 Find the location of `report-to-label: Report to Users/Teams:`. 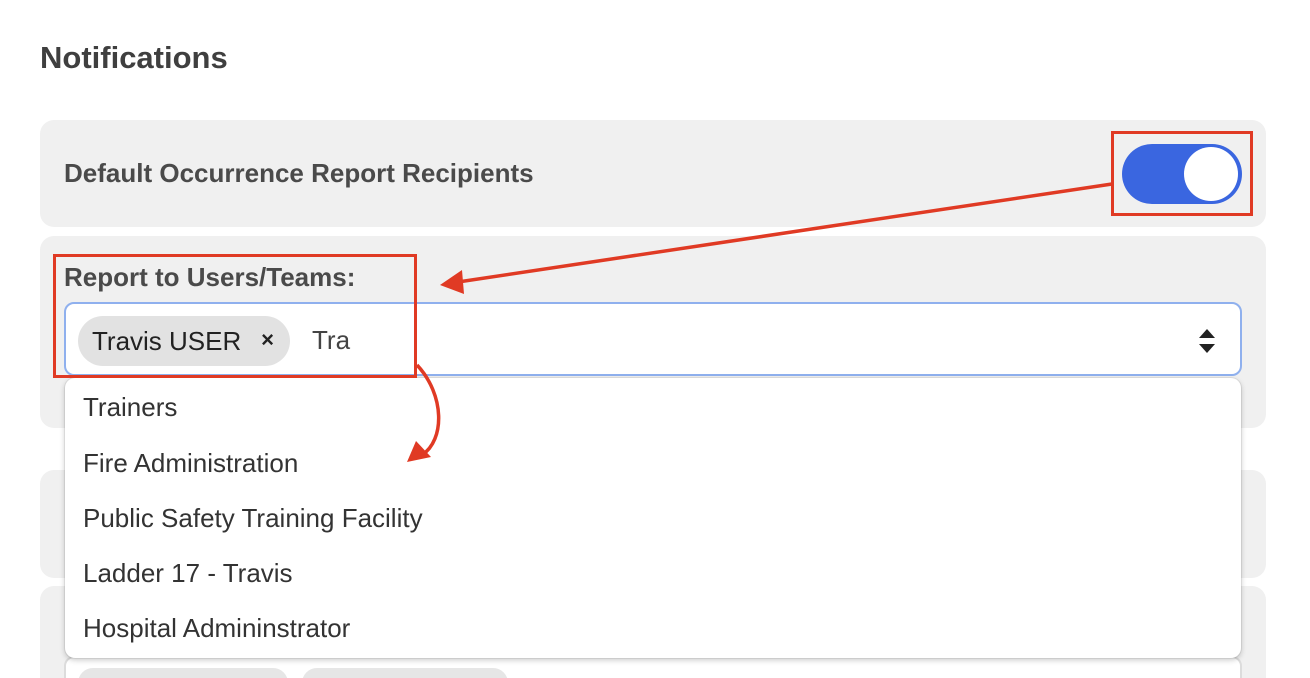

report-to-label: Report to Users/Teams: is located at coordinates (210, 277).